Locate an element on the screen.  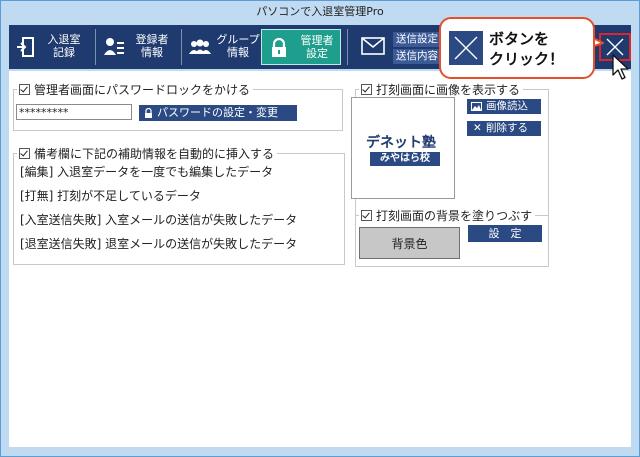
stamp-background-legend: 打刻画面の背景を塗りつぶす is located at coordinates (447, 215).